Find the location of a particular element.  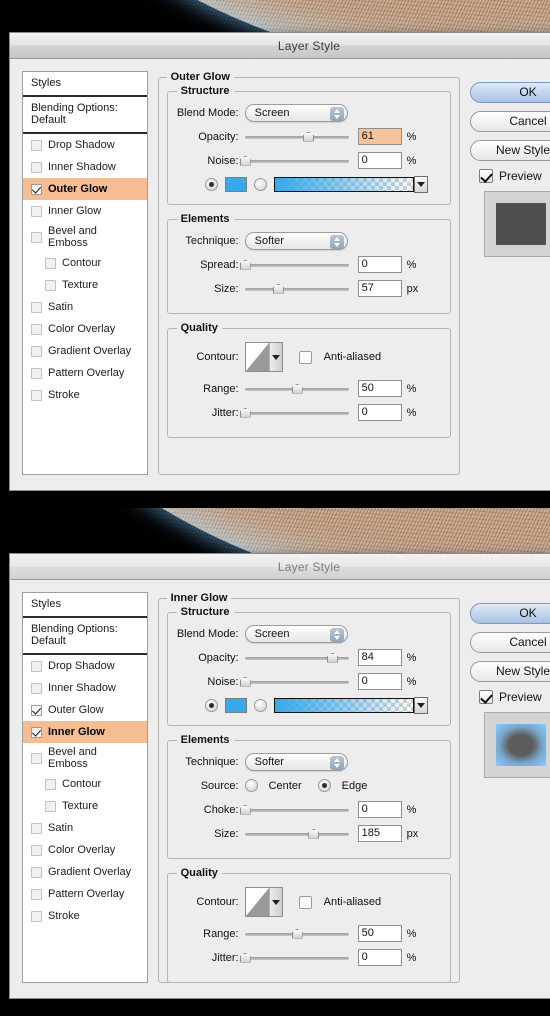

opacity-input: 84 is located at coordinates (379, 657).